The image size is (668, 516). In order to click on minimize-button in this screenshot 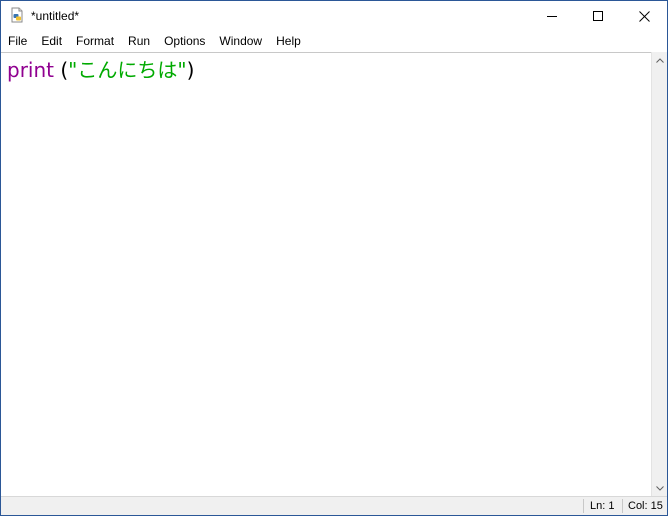, I will do `click(552, 16)`.